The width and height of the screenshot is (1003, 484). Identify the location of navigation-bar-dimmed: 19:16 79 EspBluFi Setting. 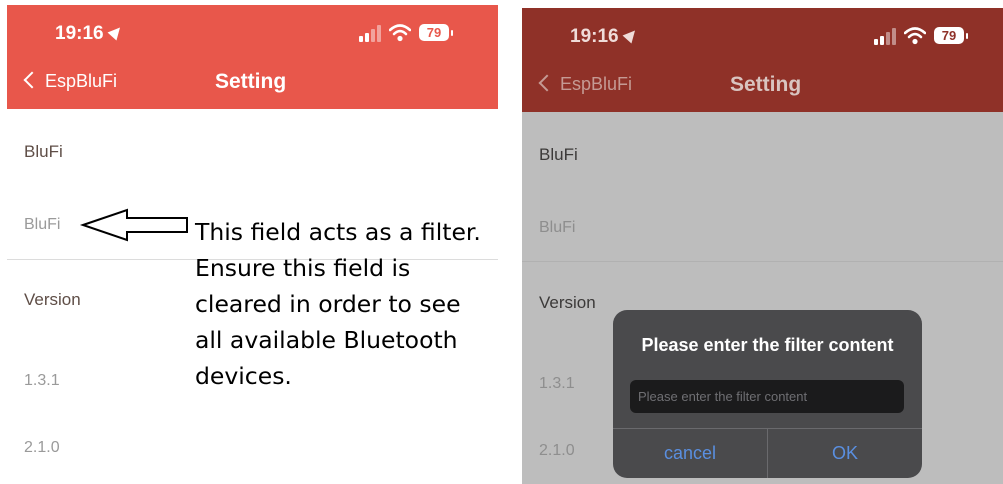
(762, 60).